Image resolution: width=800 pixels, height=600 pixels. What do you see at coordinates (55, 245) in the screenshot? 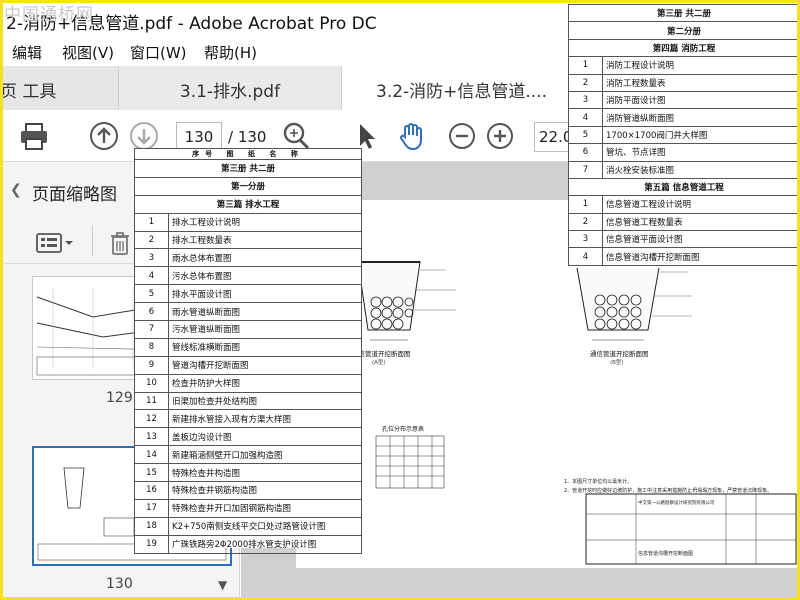
I see `thumbnail-options-icon` at bounding box center [55, 245].